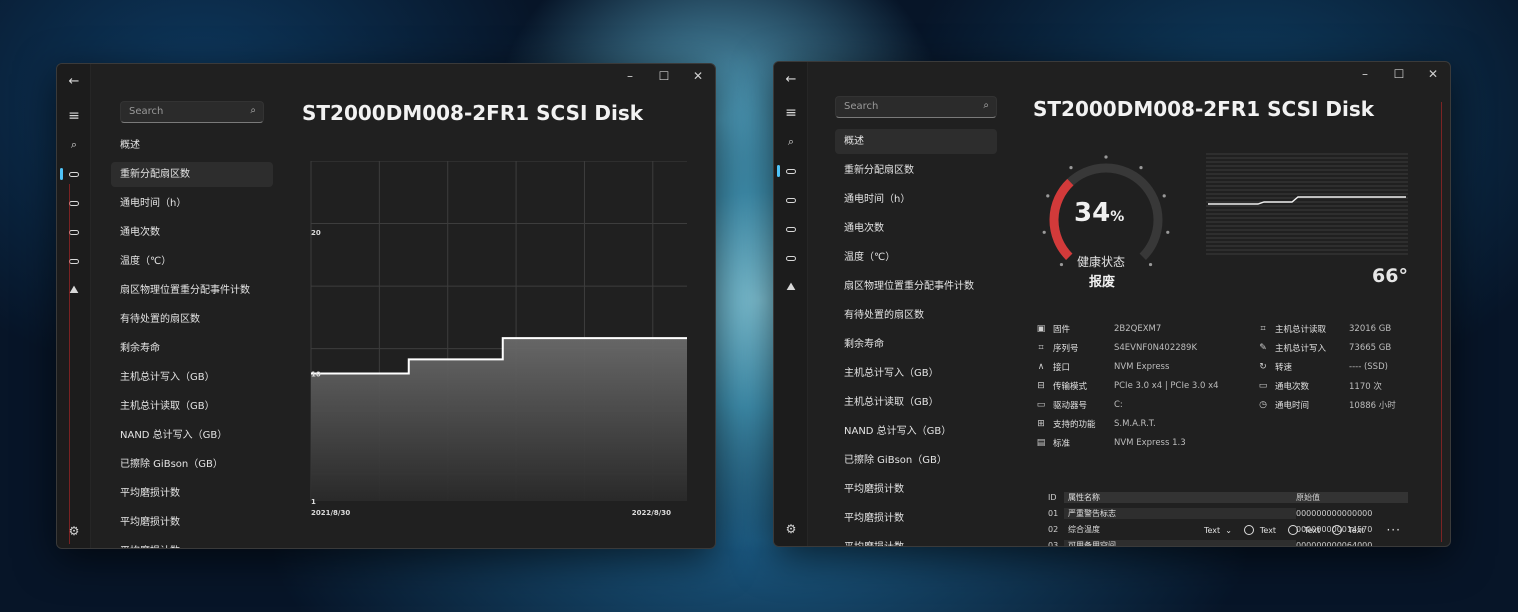 The height and width of the screenshot is (612, 1518). I want to click on features-icon: ⊞, so click(1041, 423).